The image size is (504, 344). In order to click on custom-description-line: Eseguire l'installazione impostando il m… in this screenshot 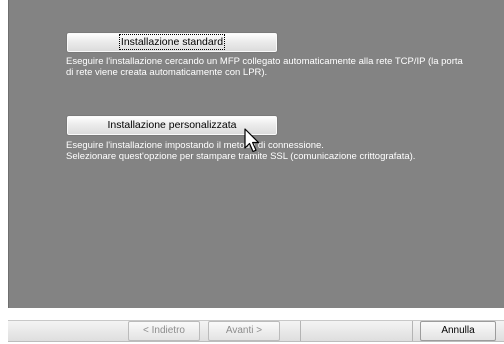, I will do `click(195, 145)`.